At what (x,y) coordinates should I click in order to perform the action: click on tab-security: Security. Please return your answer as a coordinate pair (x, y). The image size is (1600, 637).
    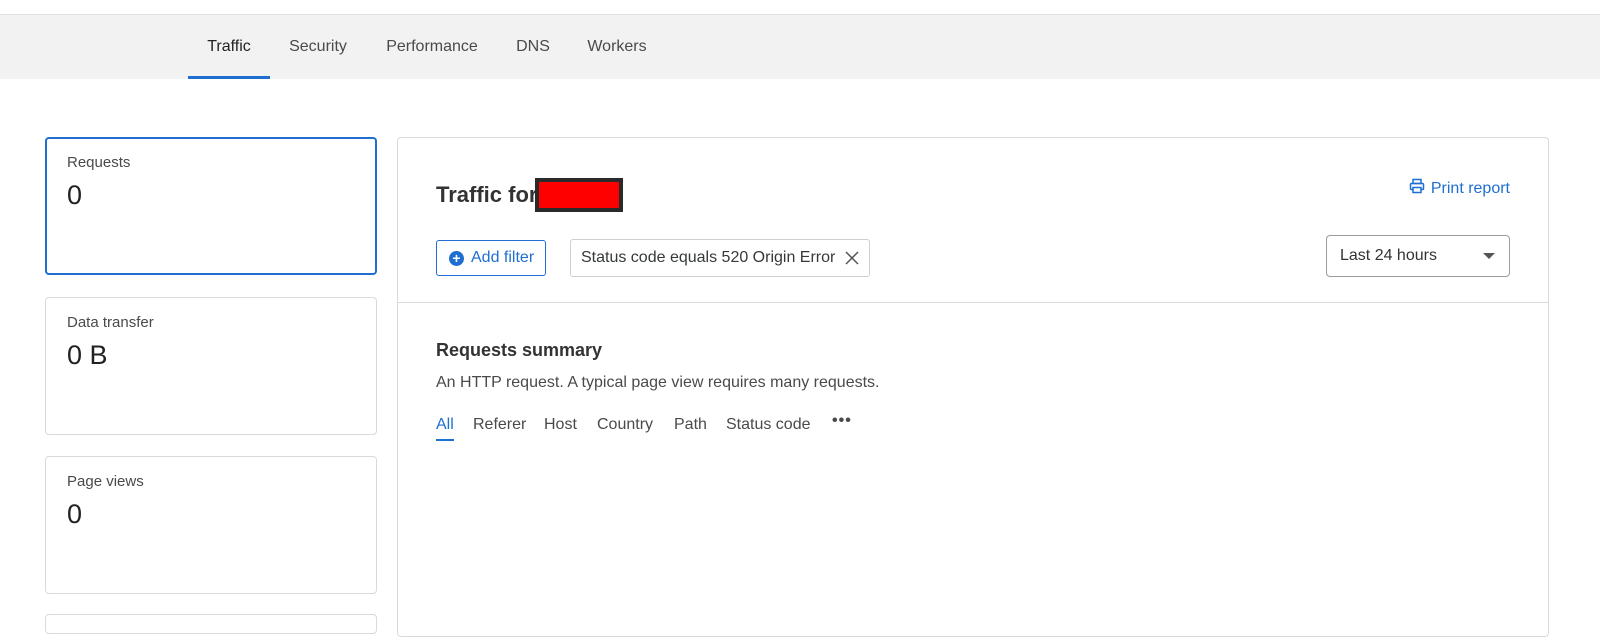
    Looking at the image, I should click on (318, 47).